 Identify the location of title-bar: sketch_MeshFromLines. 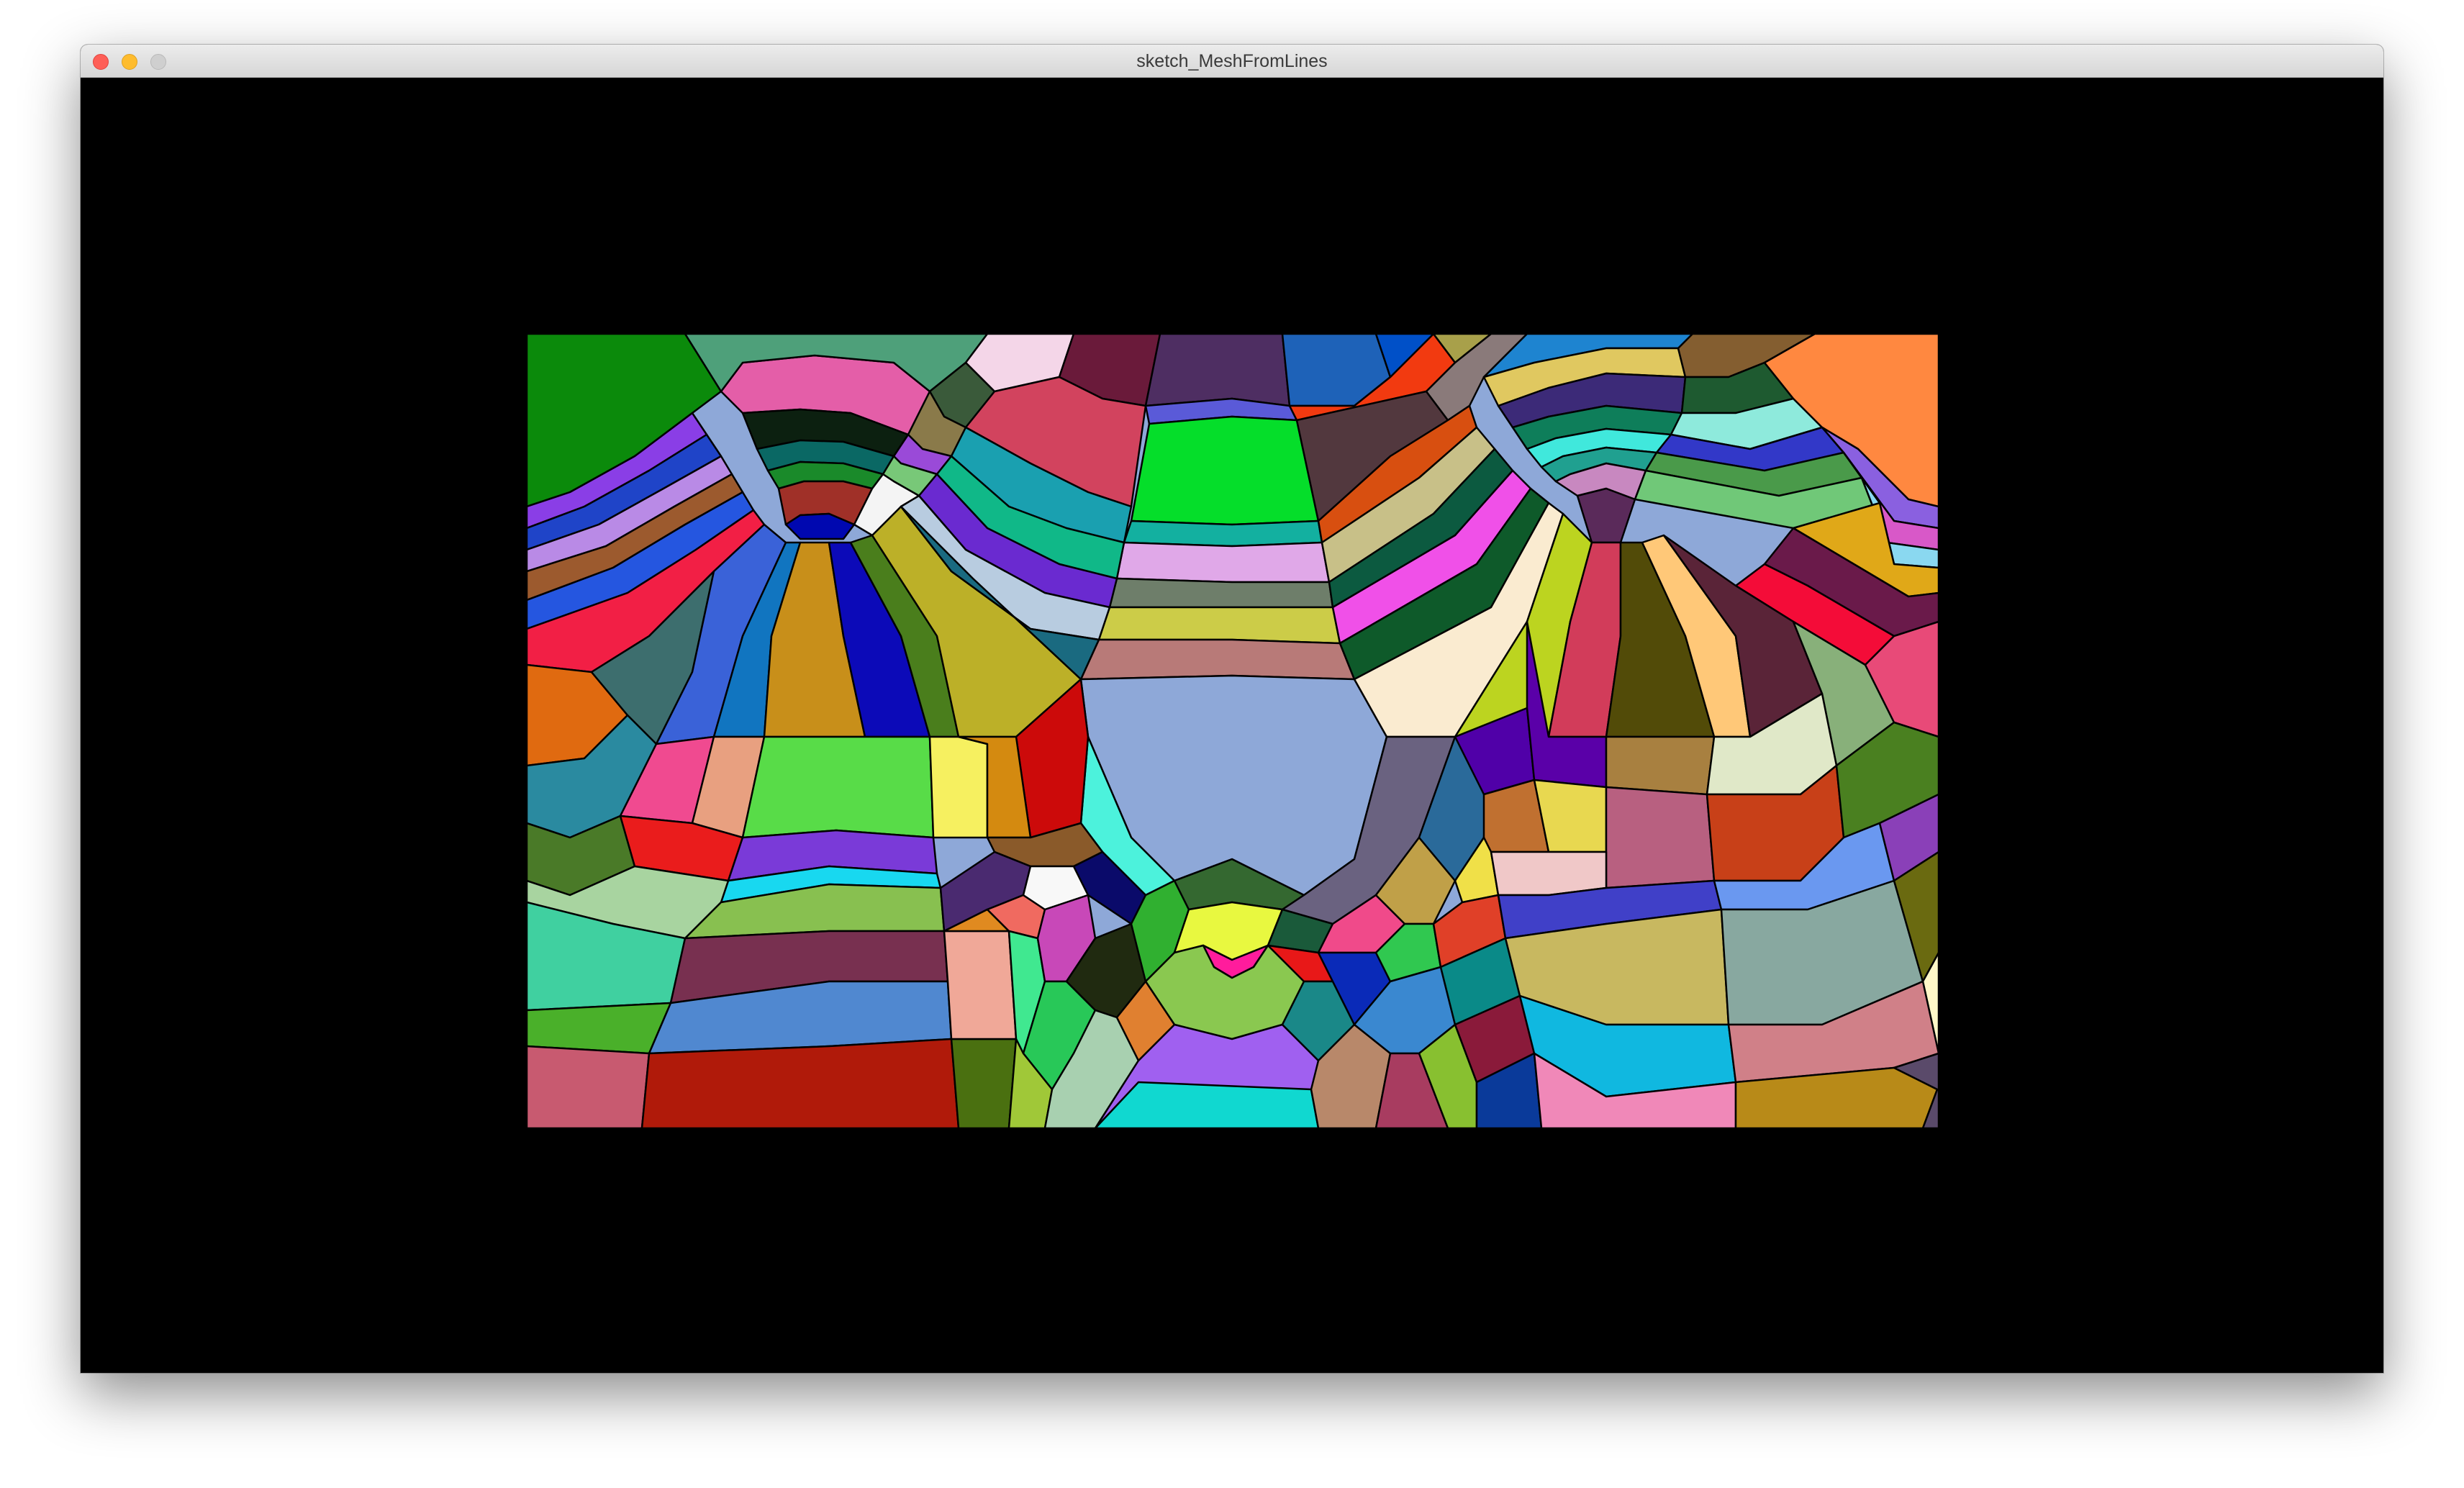
(1232, 62).